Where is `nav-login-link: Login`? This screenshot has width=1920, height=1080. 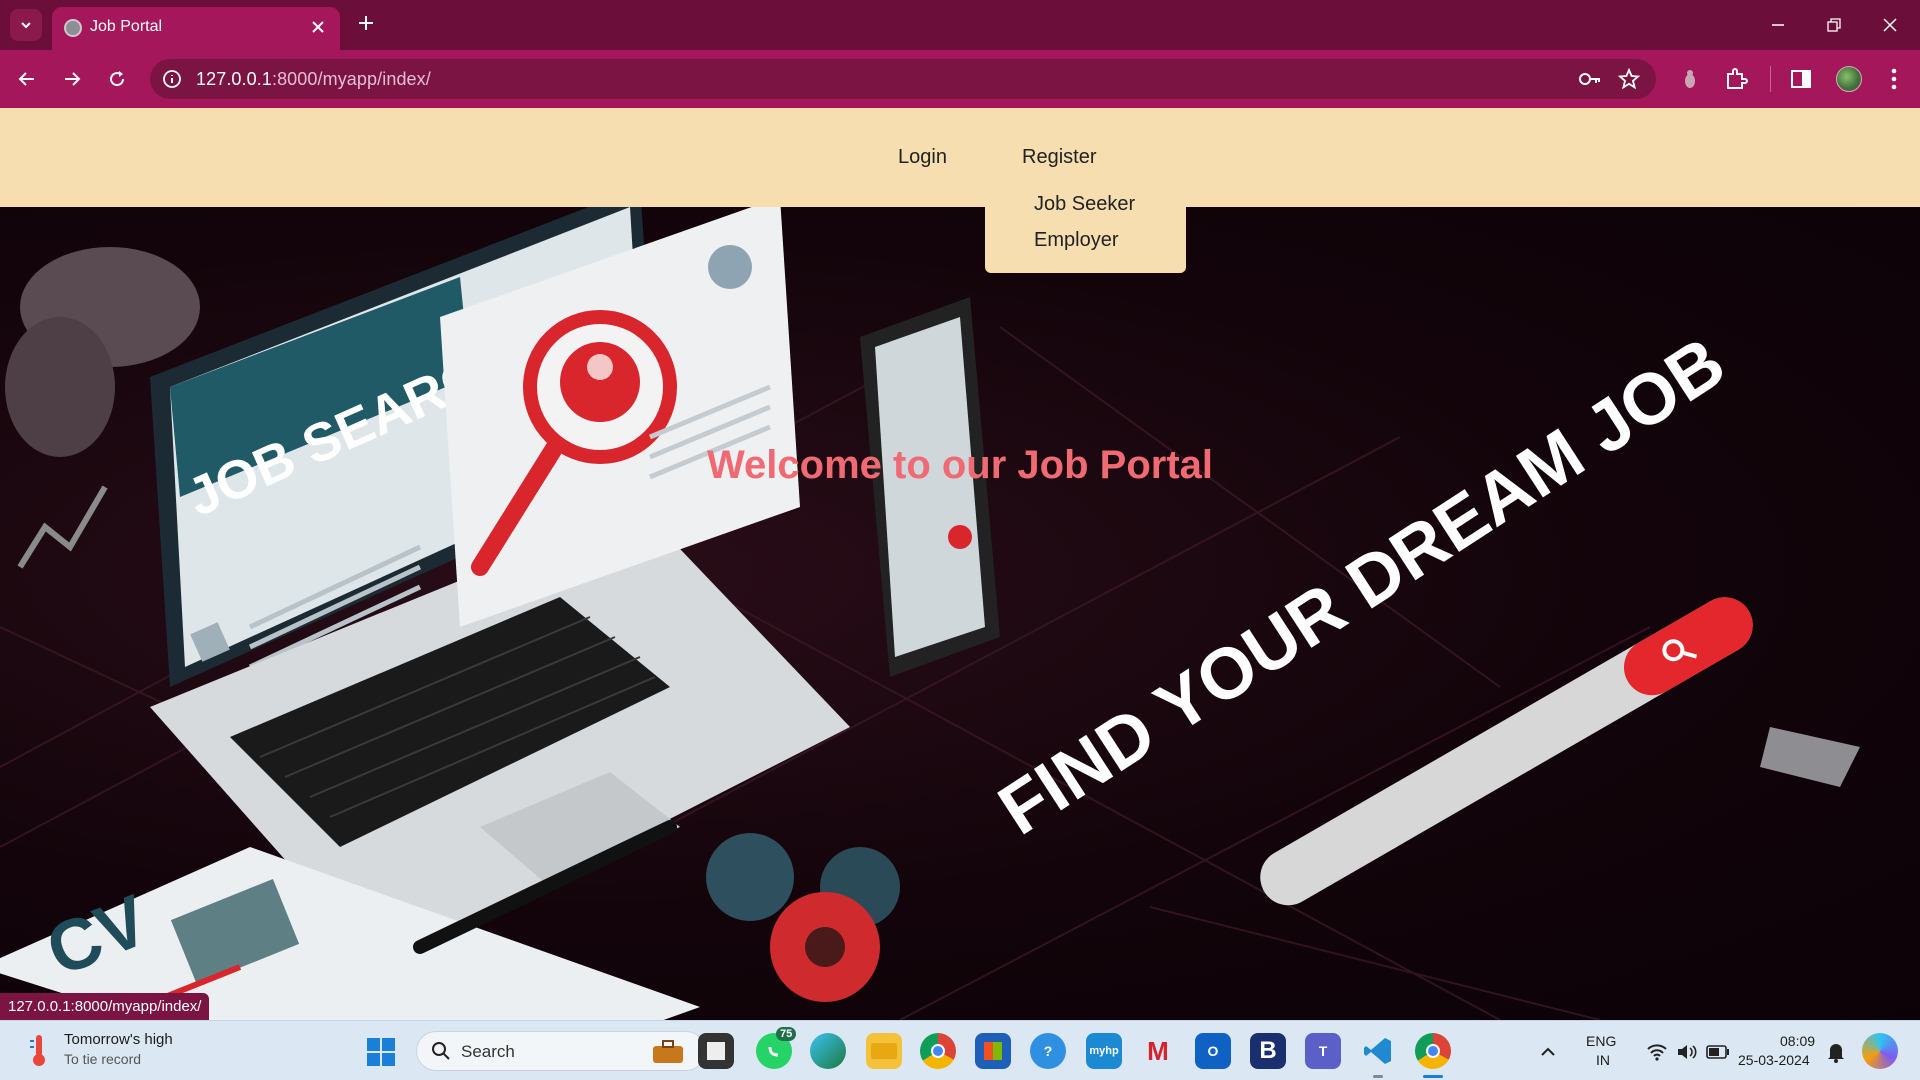
nav-login-link: Login is located at coordinates (922, 157).